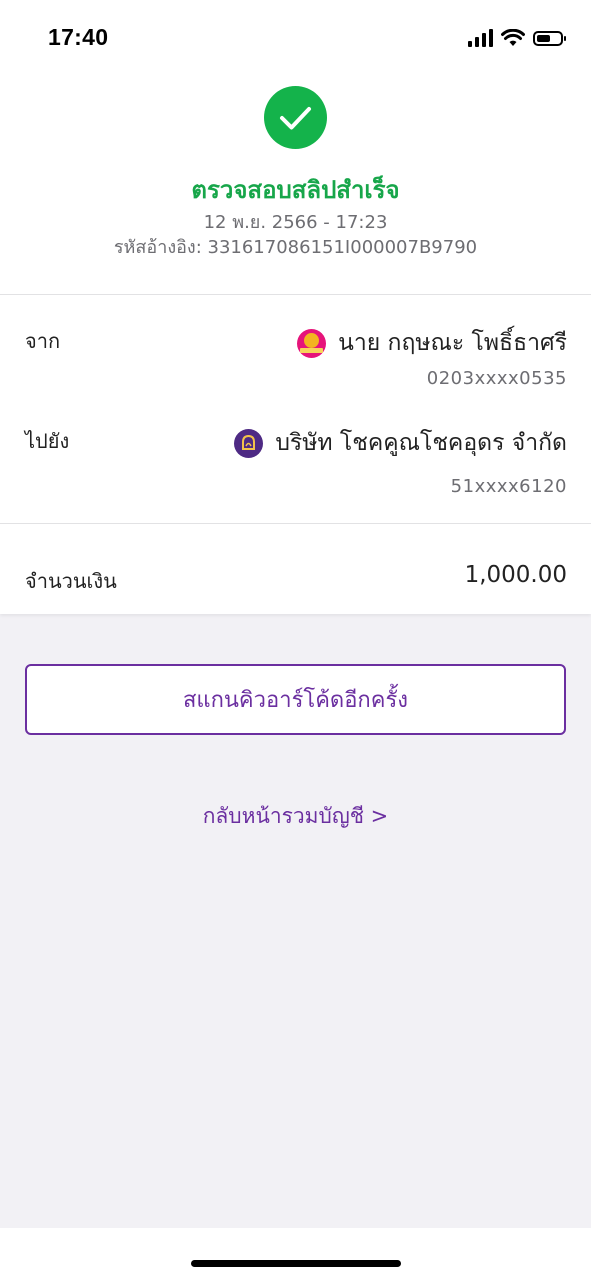 This screenshot has width=591, height=1280. I want to click on reference-code: รหัสอ้างอิง: 331617086151I000007B9790, so click(295, 247).